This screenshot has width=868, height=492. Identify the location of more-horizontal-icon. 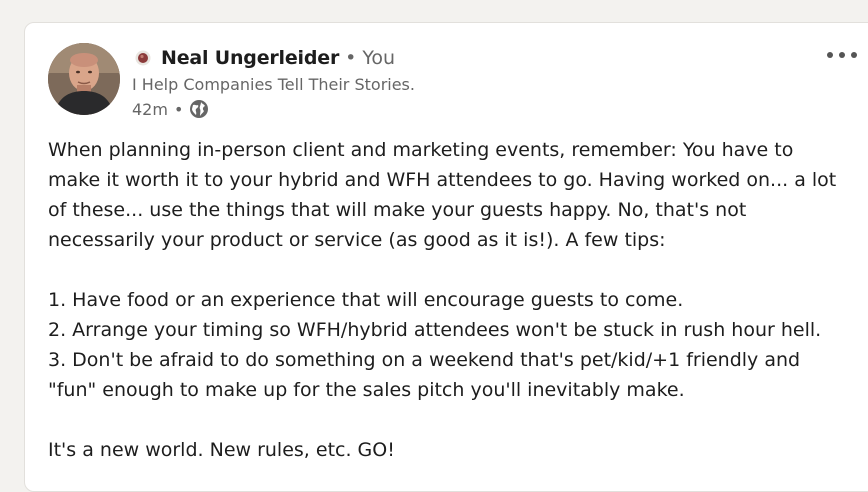
(842, 55).